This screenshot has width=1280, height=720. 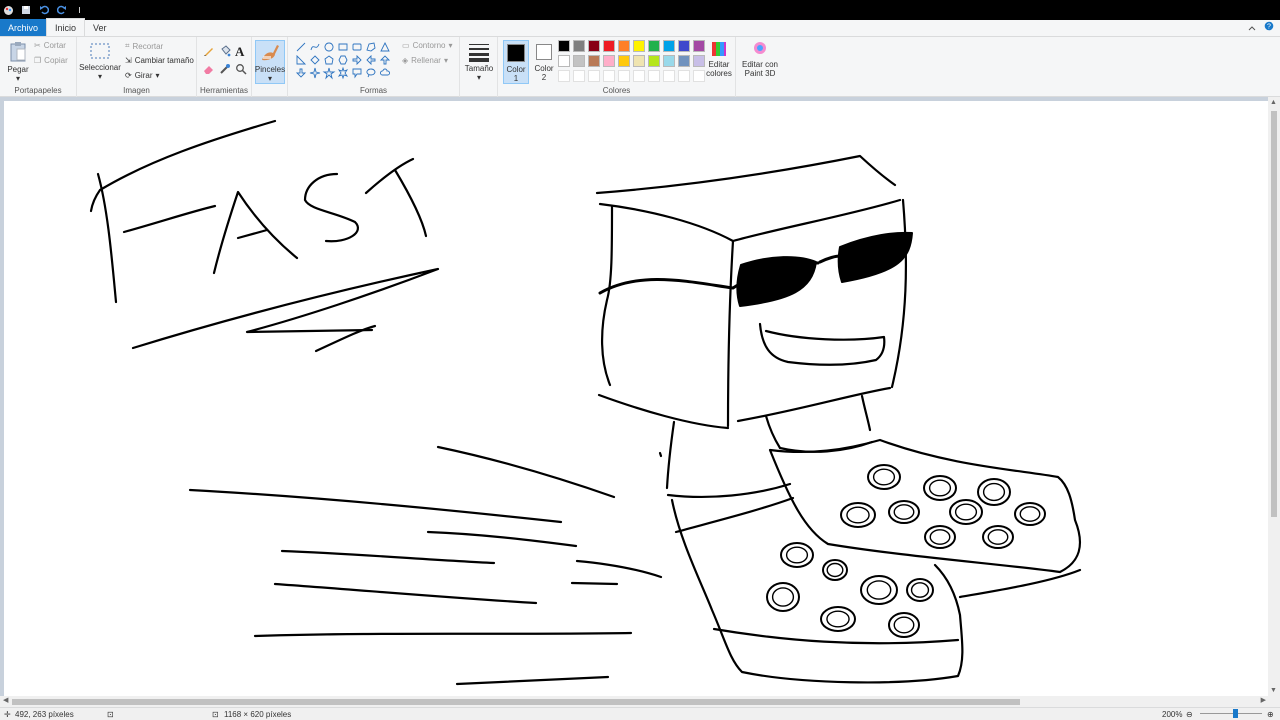 I want to click on horizontal-scroll-thumb, so click(x=516, y=702).